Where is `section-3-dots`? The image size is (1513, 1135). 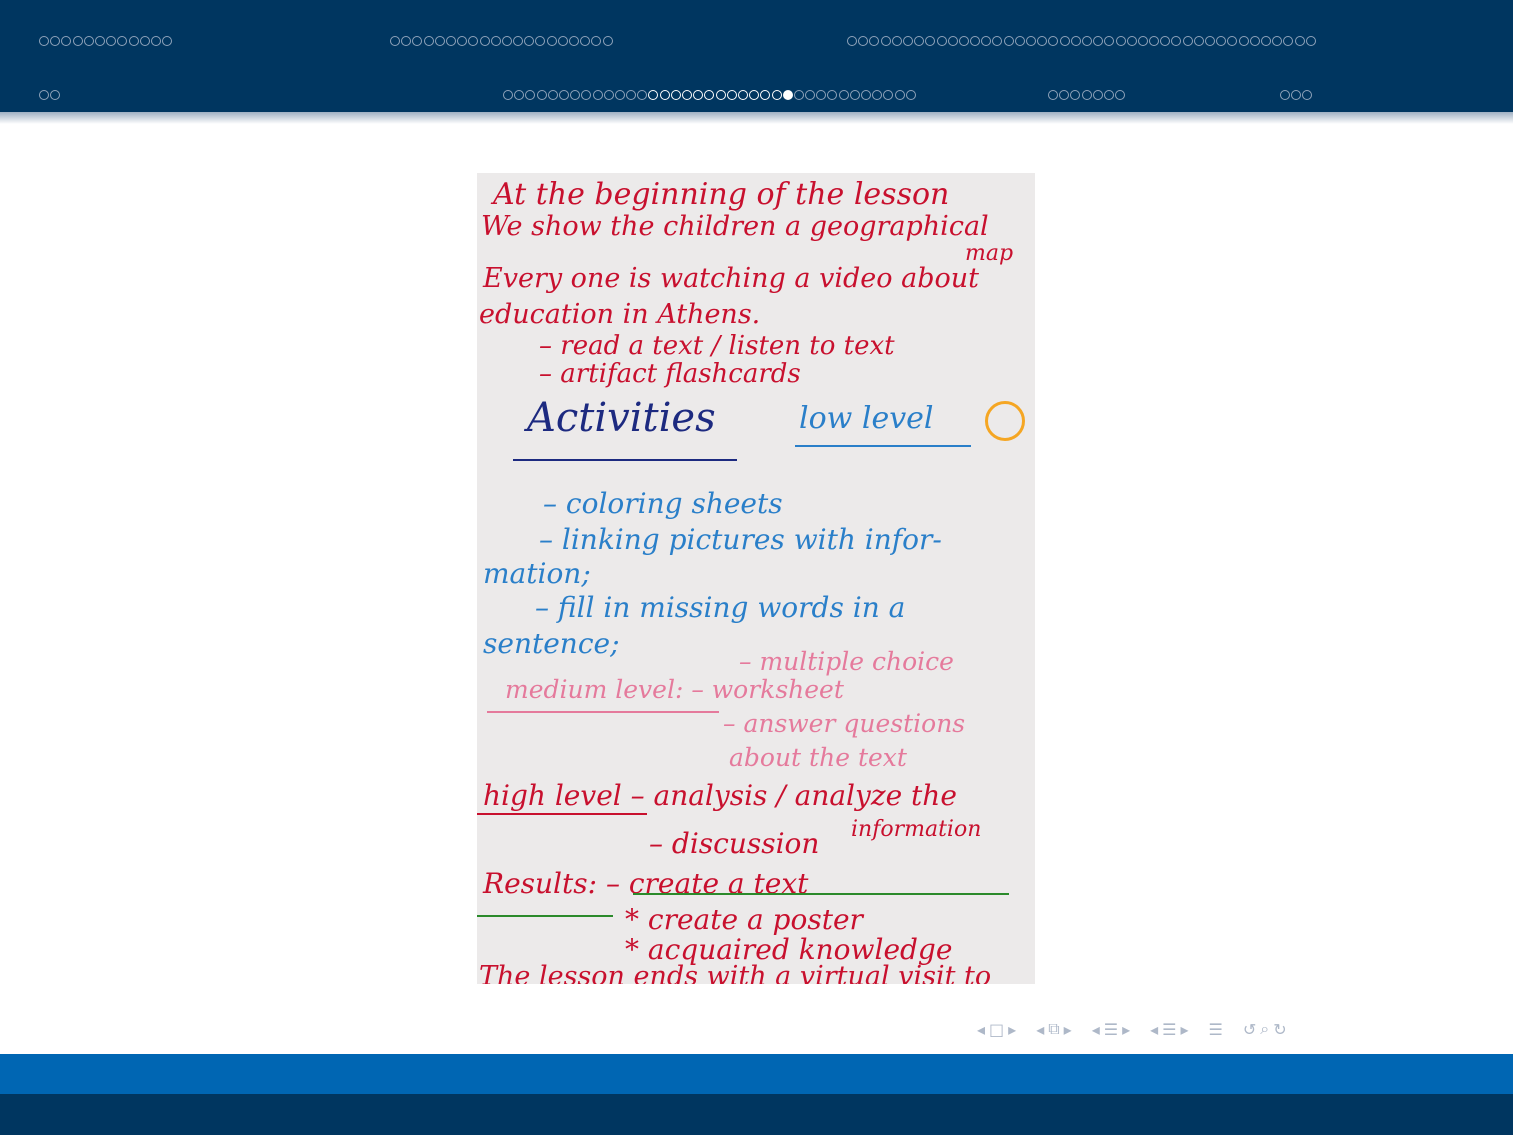
section-3-dots is located at coordinates (1082, 41).